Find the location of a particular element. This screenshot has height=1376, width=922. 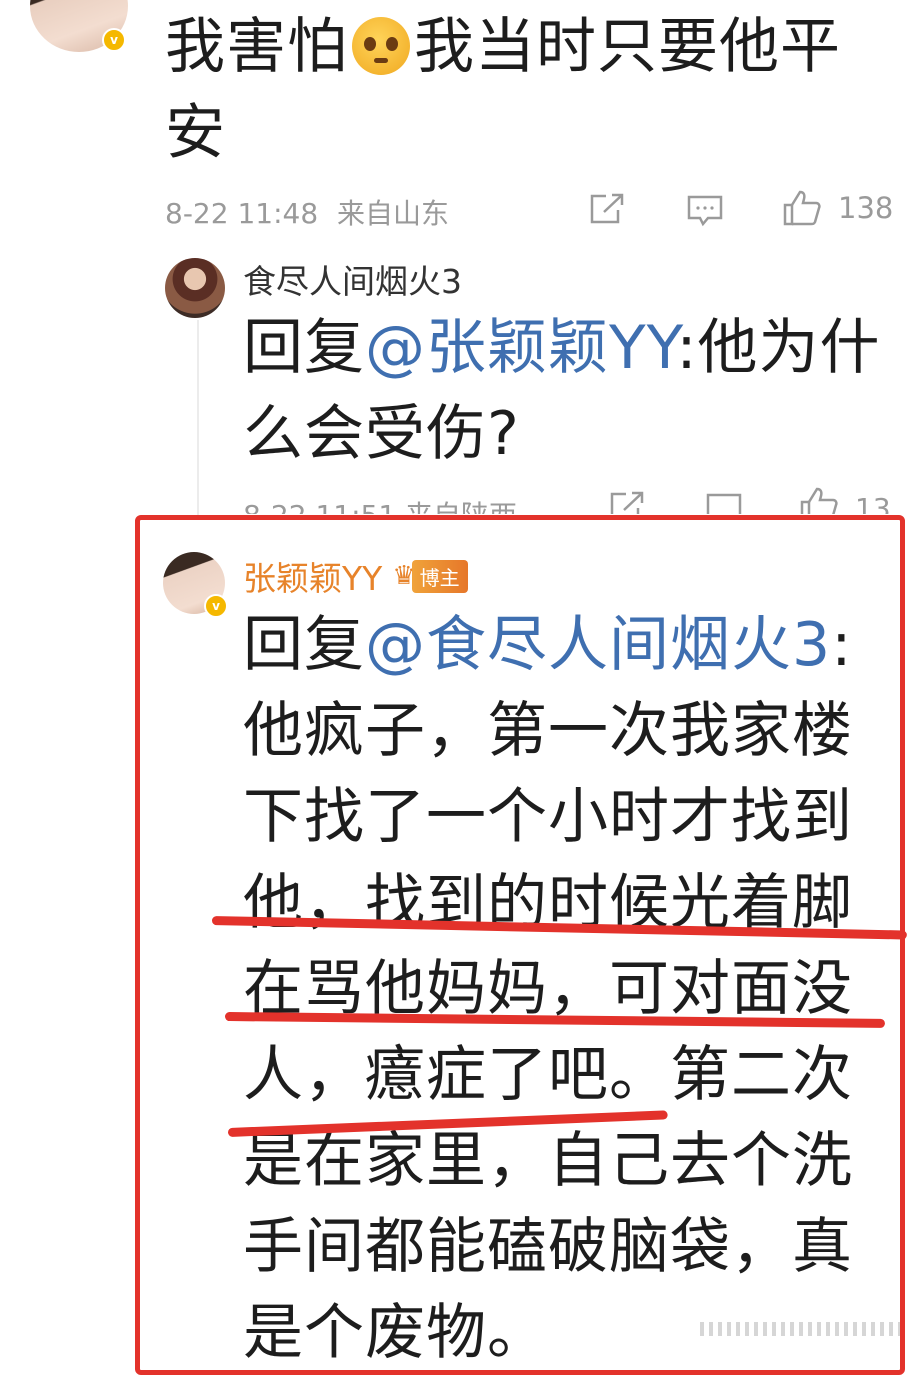

comment-meta: 8-22 11:48 来自山东 is located at coordinates (307, 212).